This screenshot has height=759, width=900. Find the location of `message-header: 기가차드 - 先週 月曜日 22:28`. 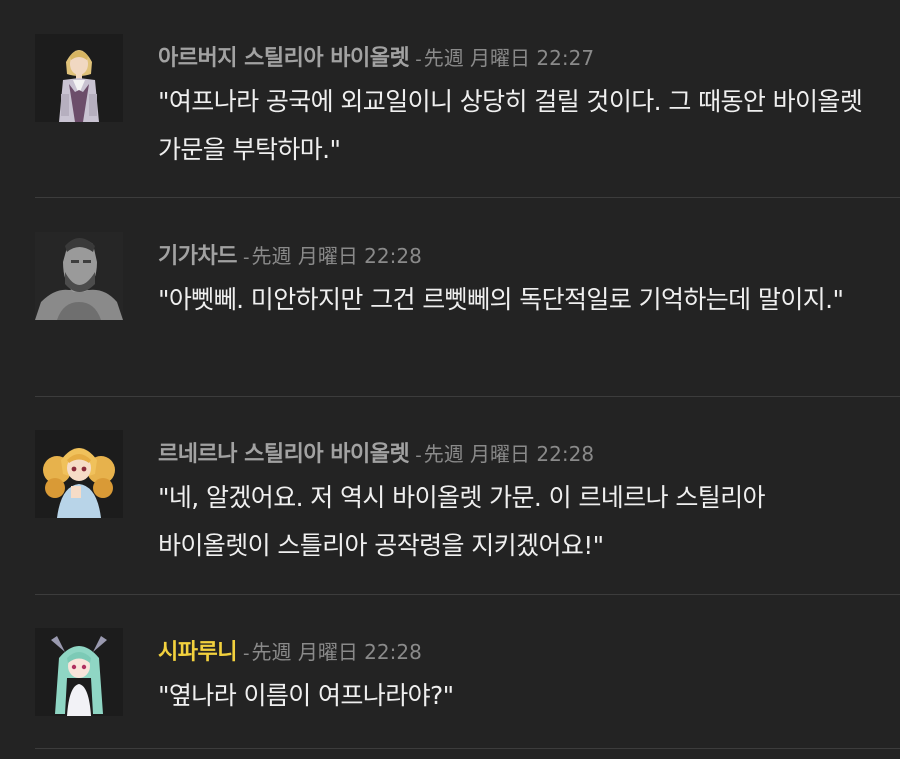

message-header: 기가차드 - 先週 月曜日 22:28 is located at coordinates (290, 256).